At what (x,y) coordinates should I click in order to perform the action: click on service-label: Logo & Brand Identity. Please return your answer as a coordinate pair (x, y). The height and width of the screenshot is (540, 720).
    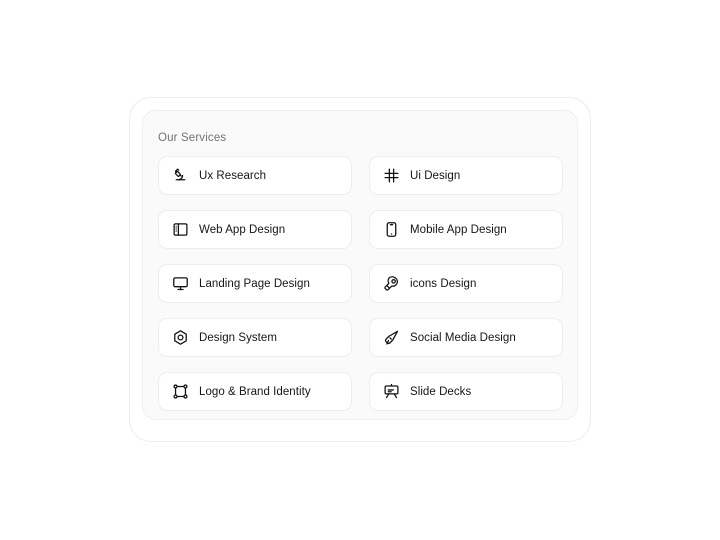
    Looking at the image, I should click on (255, 391).